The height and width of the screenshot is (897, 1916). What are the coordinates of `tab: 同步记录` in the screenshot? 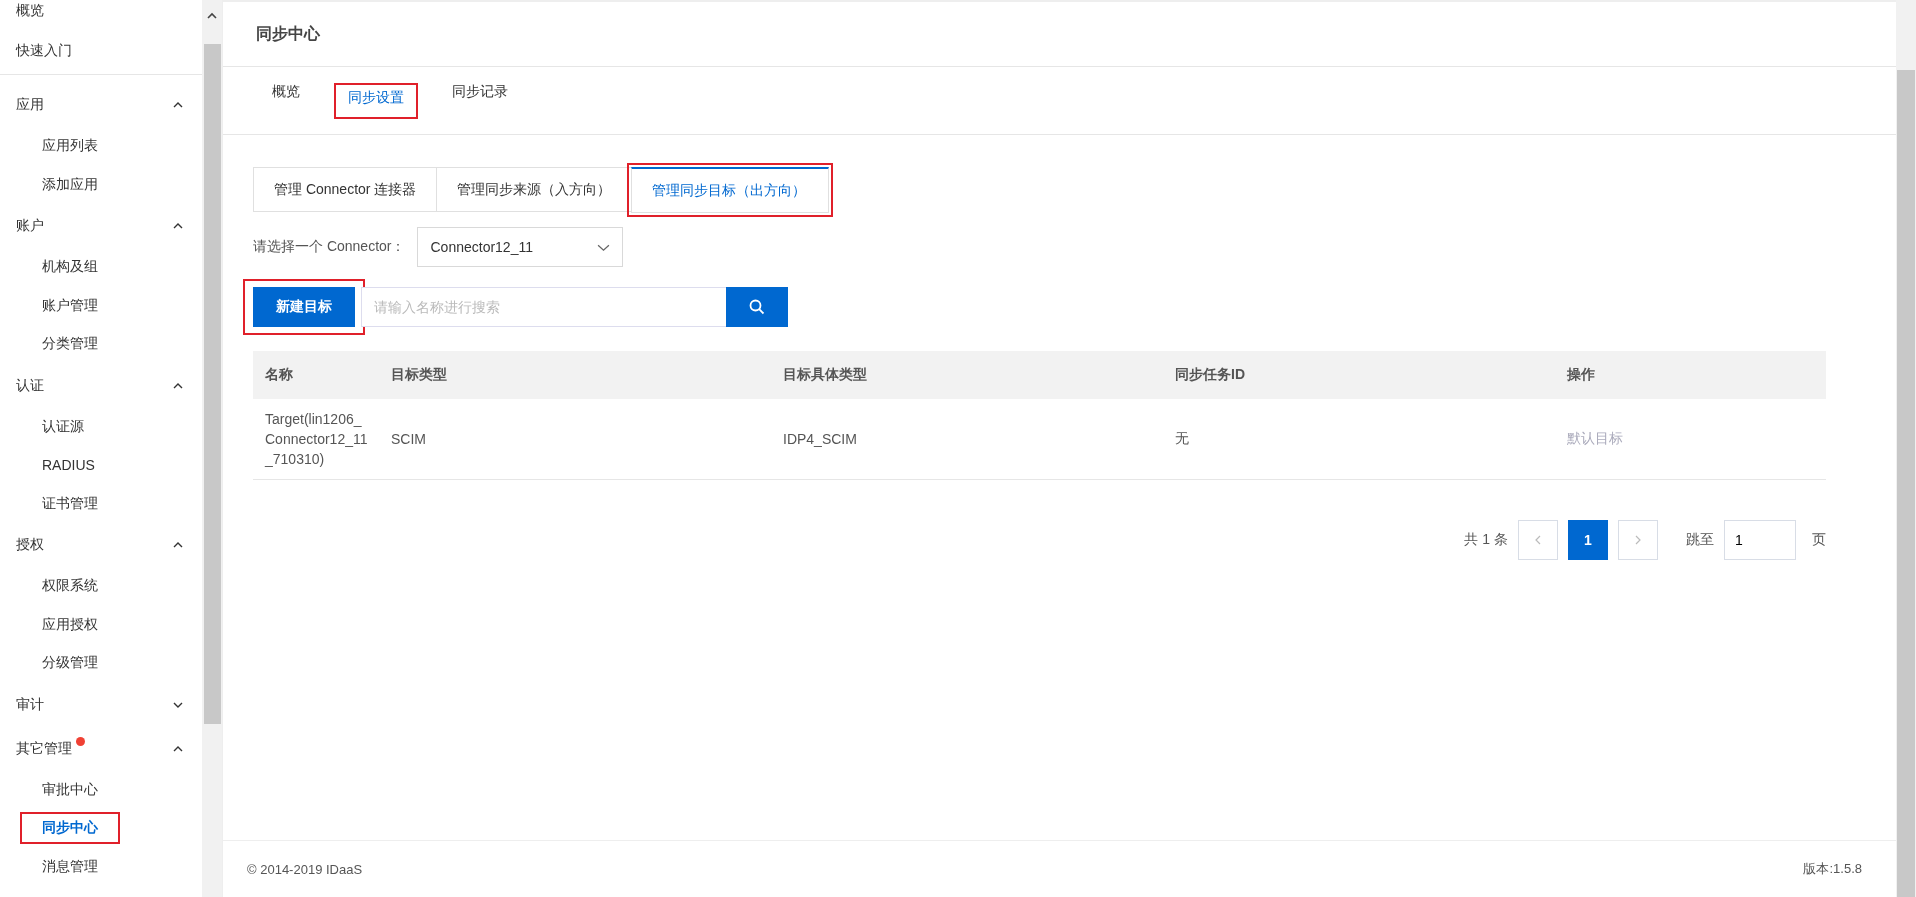 It's located at (480, 102).